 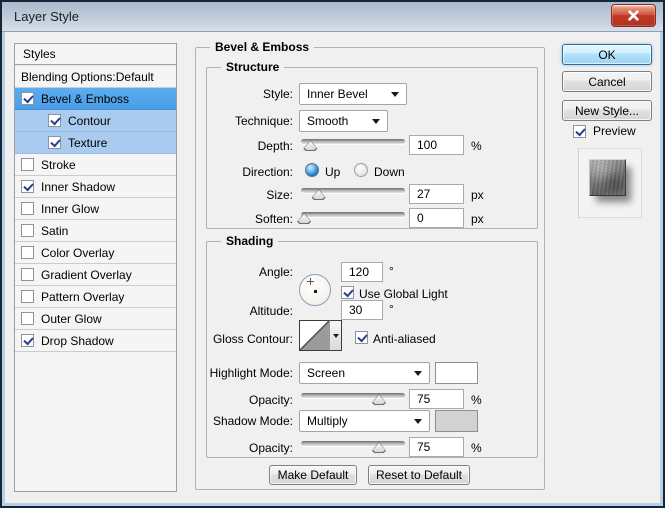 I want to click on preview-label: Preview, so click(x=614, y=131).